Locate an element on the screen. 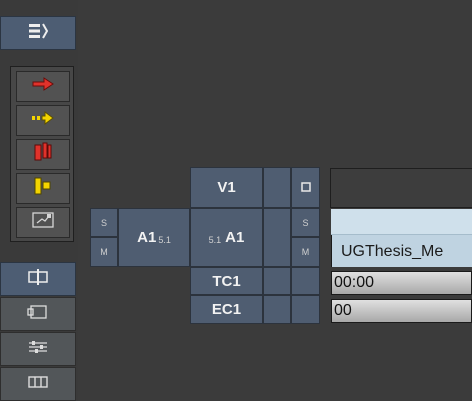  record-solo-label: S is located at coordinates (305, 222).